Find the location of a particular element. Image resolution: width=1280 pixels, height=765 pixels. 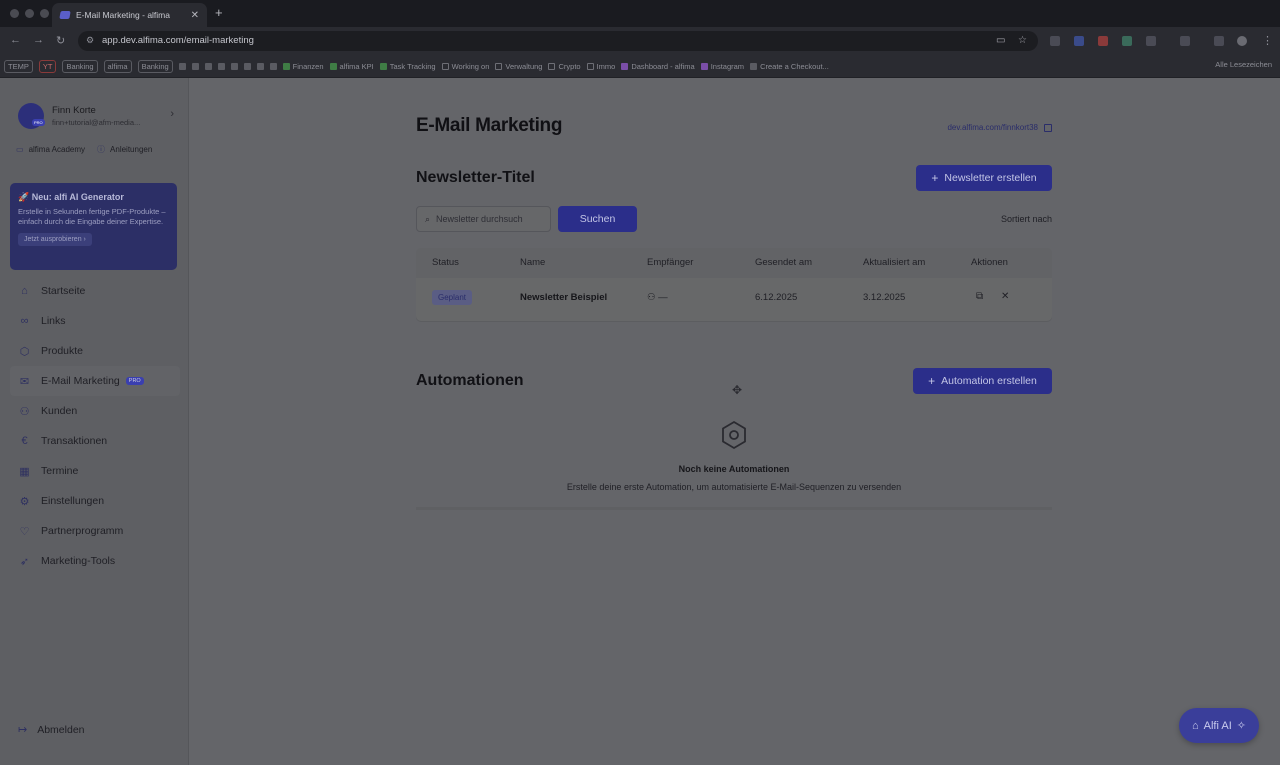

bookmark-label: Task Tracking is located at coordinates (412, 66).